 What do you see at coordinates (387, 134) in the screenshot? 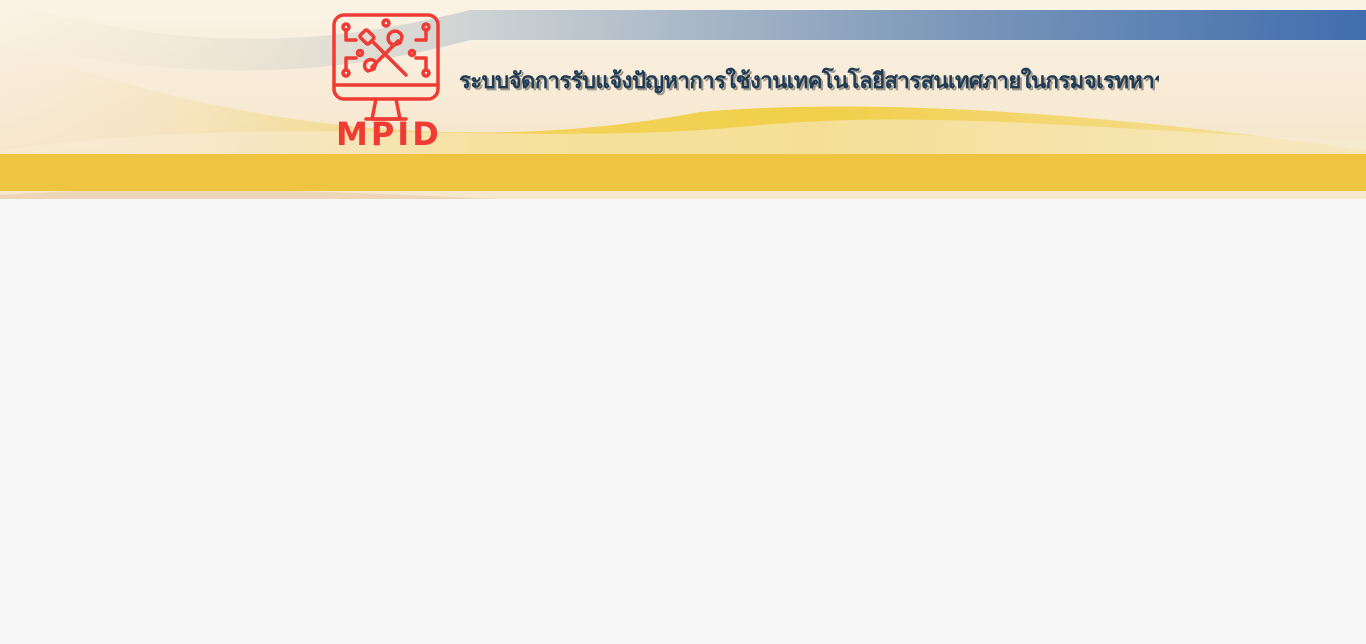
I see `logo-text: MPID` at bounding box center [387, 134].